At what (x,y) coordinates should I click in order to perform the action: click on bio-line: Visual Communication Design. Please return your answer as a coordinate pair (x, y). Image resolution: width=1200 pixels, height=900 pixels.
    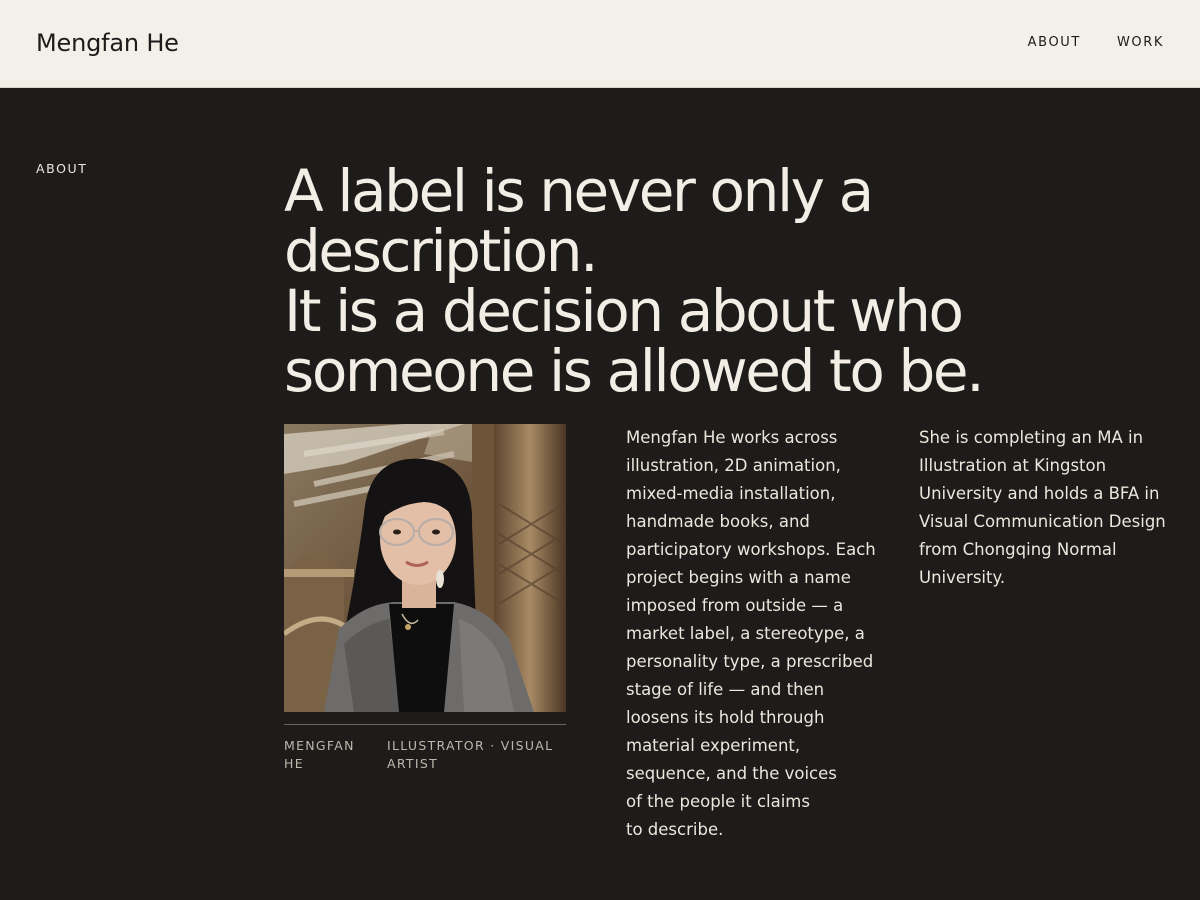
    Looking at the image, I should click on (1042, 521).